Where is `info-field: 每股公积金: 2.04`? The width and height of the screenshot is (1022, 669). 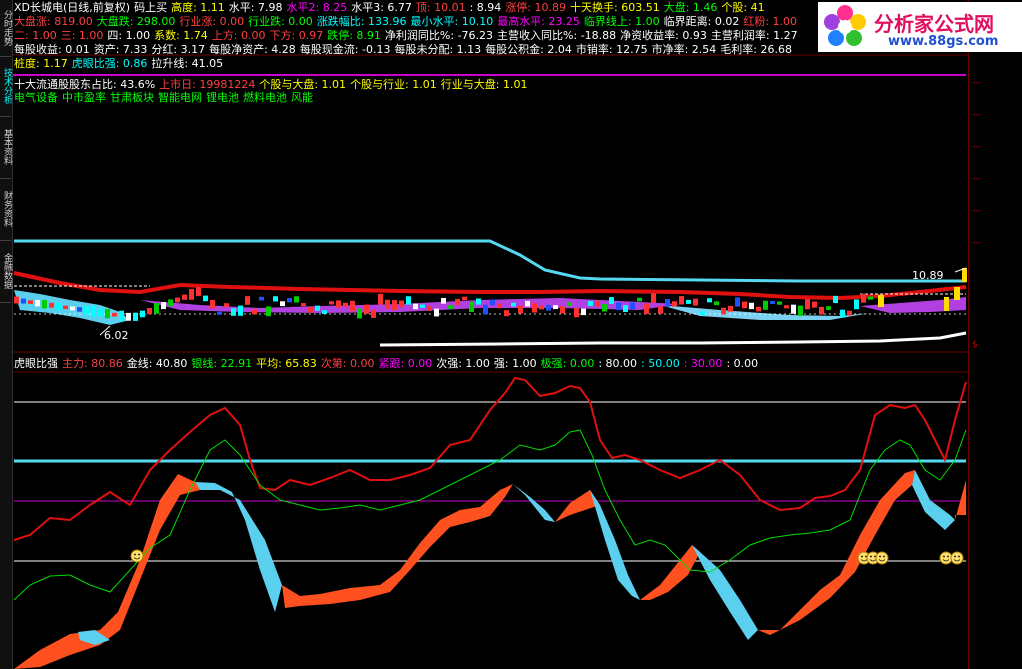
info-field: 每股公积金: 2.04 is located at coordinates (528, 49).